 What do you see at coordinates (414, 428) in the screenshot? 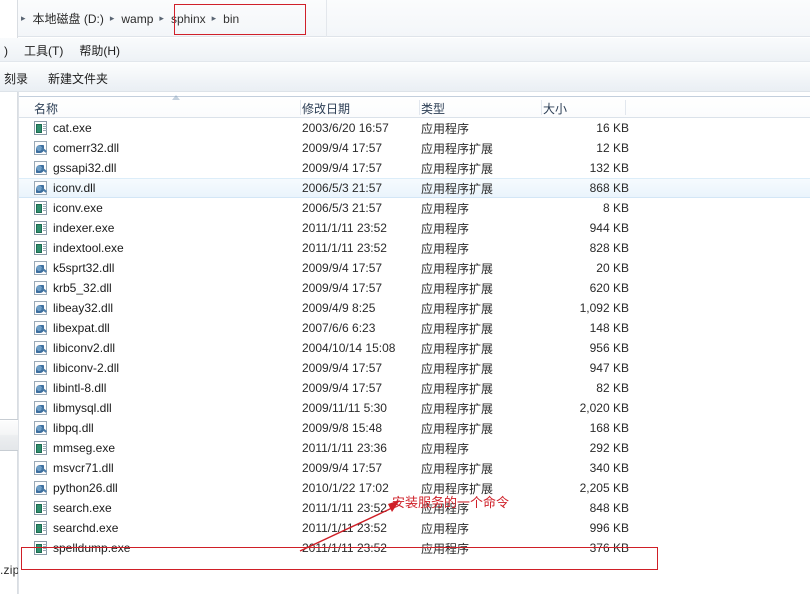
I see `file-row: libpq.dll 2009/9/8 15:48 应用程序扩展 168 KB` at bounding box center [414, 428].